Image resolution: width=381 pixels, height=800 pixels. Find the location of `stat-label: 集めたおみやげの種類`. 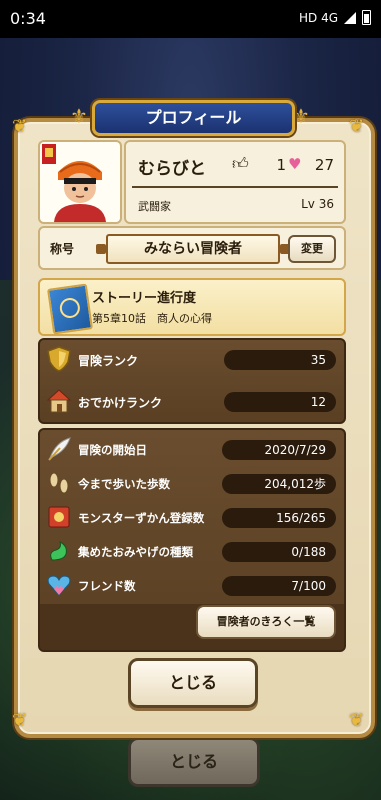

stat-label: 集めたおみやげの種類 is located at coordinates (135, 552).